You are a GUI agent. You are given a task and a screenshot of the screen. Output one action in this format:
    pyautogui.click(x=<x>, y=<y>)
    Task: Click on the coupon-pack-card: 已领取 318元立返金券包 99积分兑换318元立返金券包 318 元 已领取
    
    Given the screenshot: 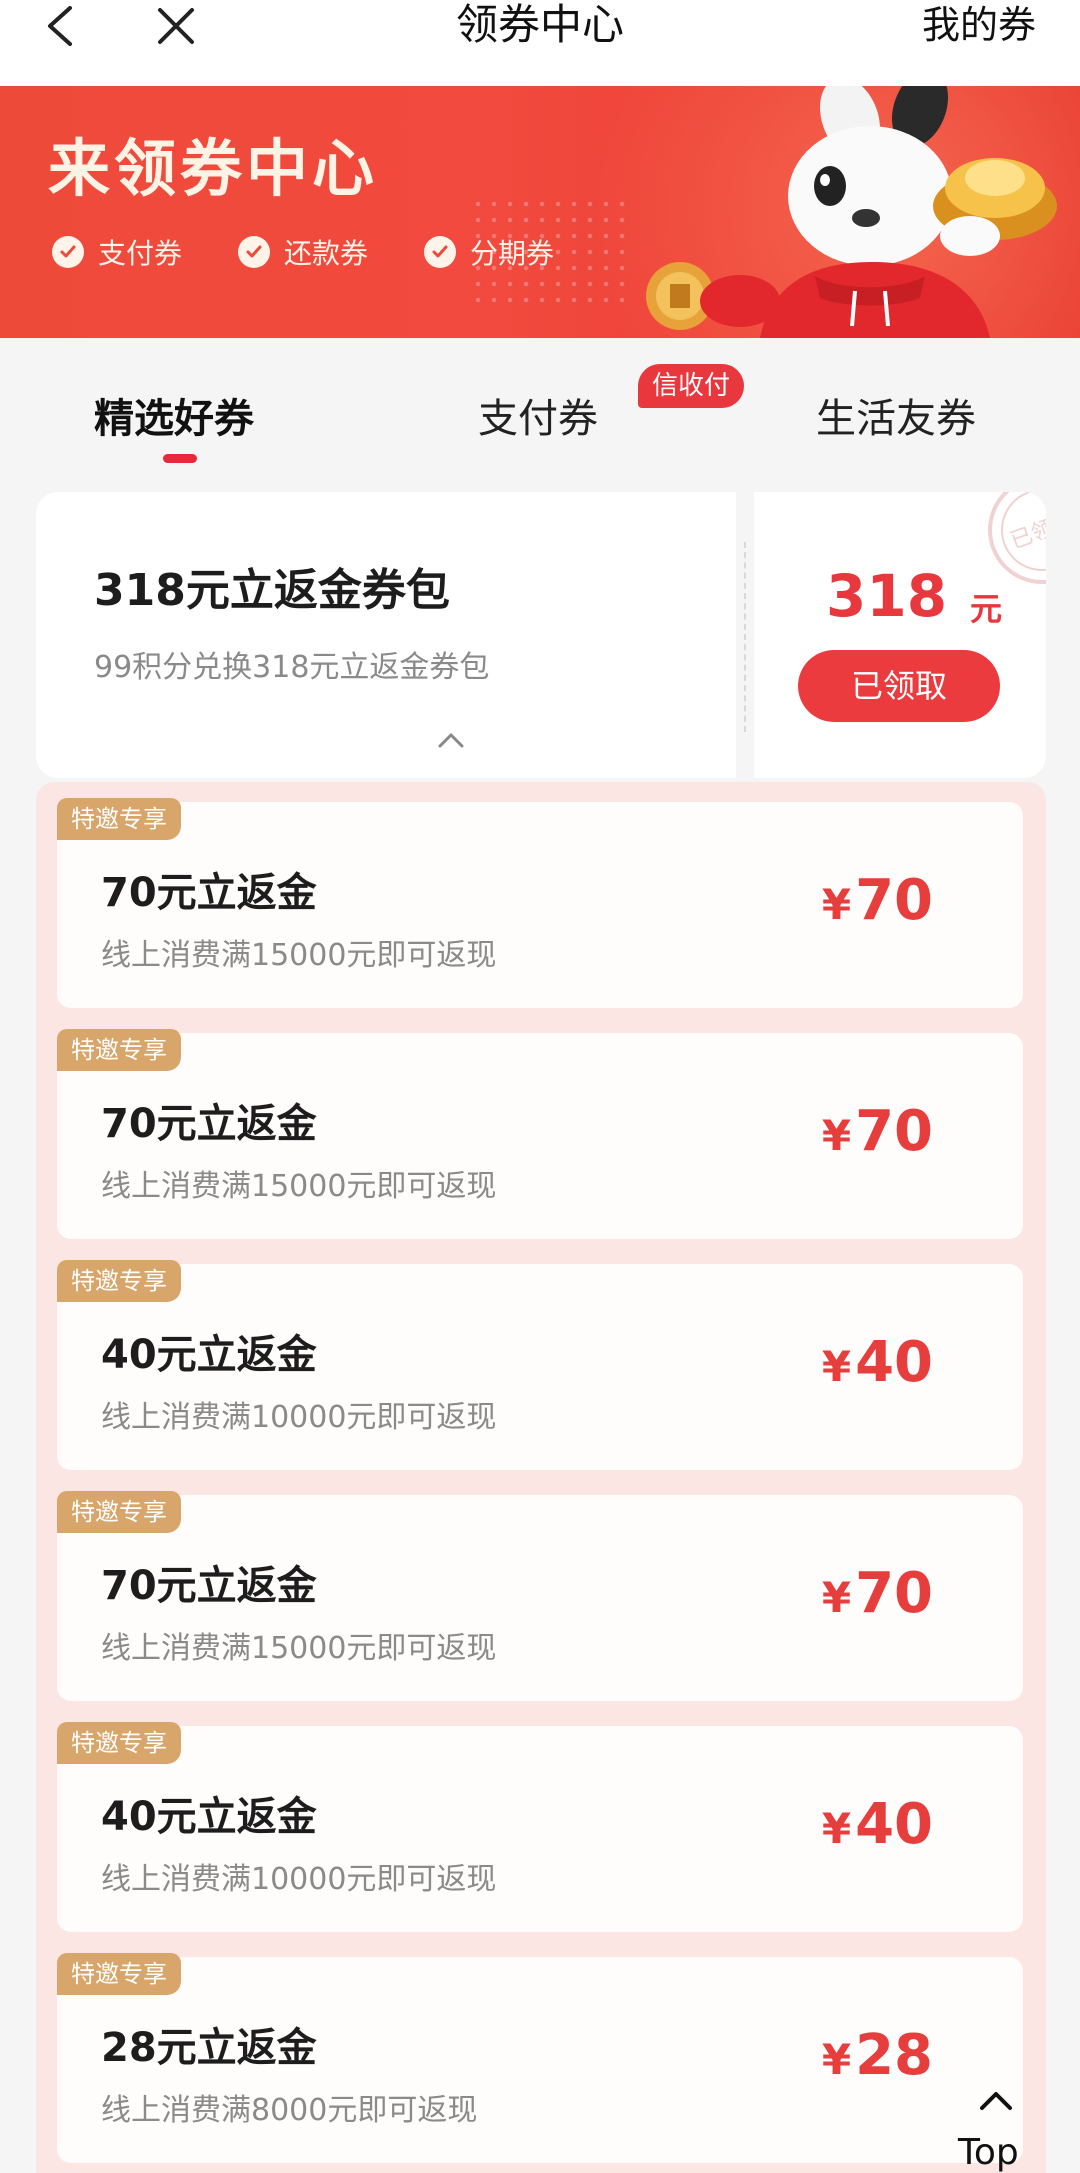 What is the action you would take?
    pyautogui.click(x=541, y=635)
    